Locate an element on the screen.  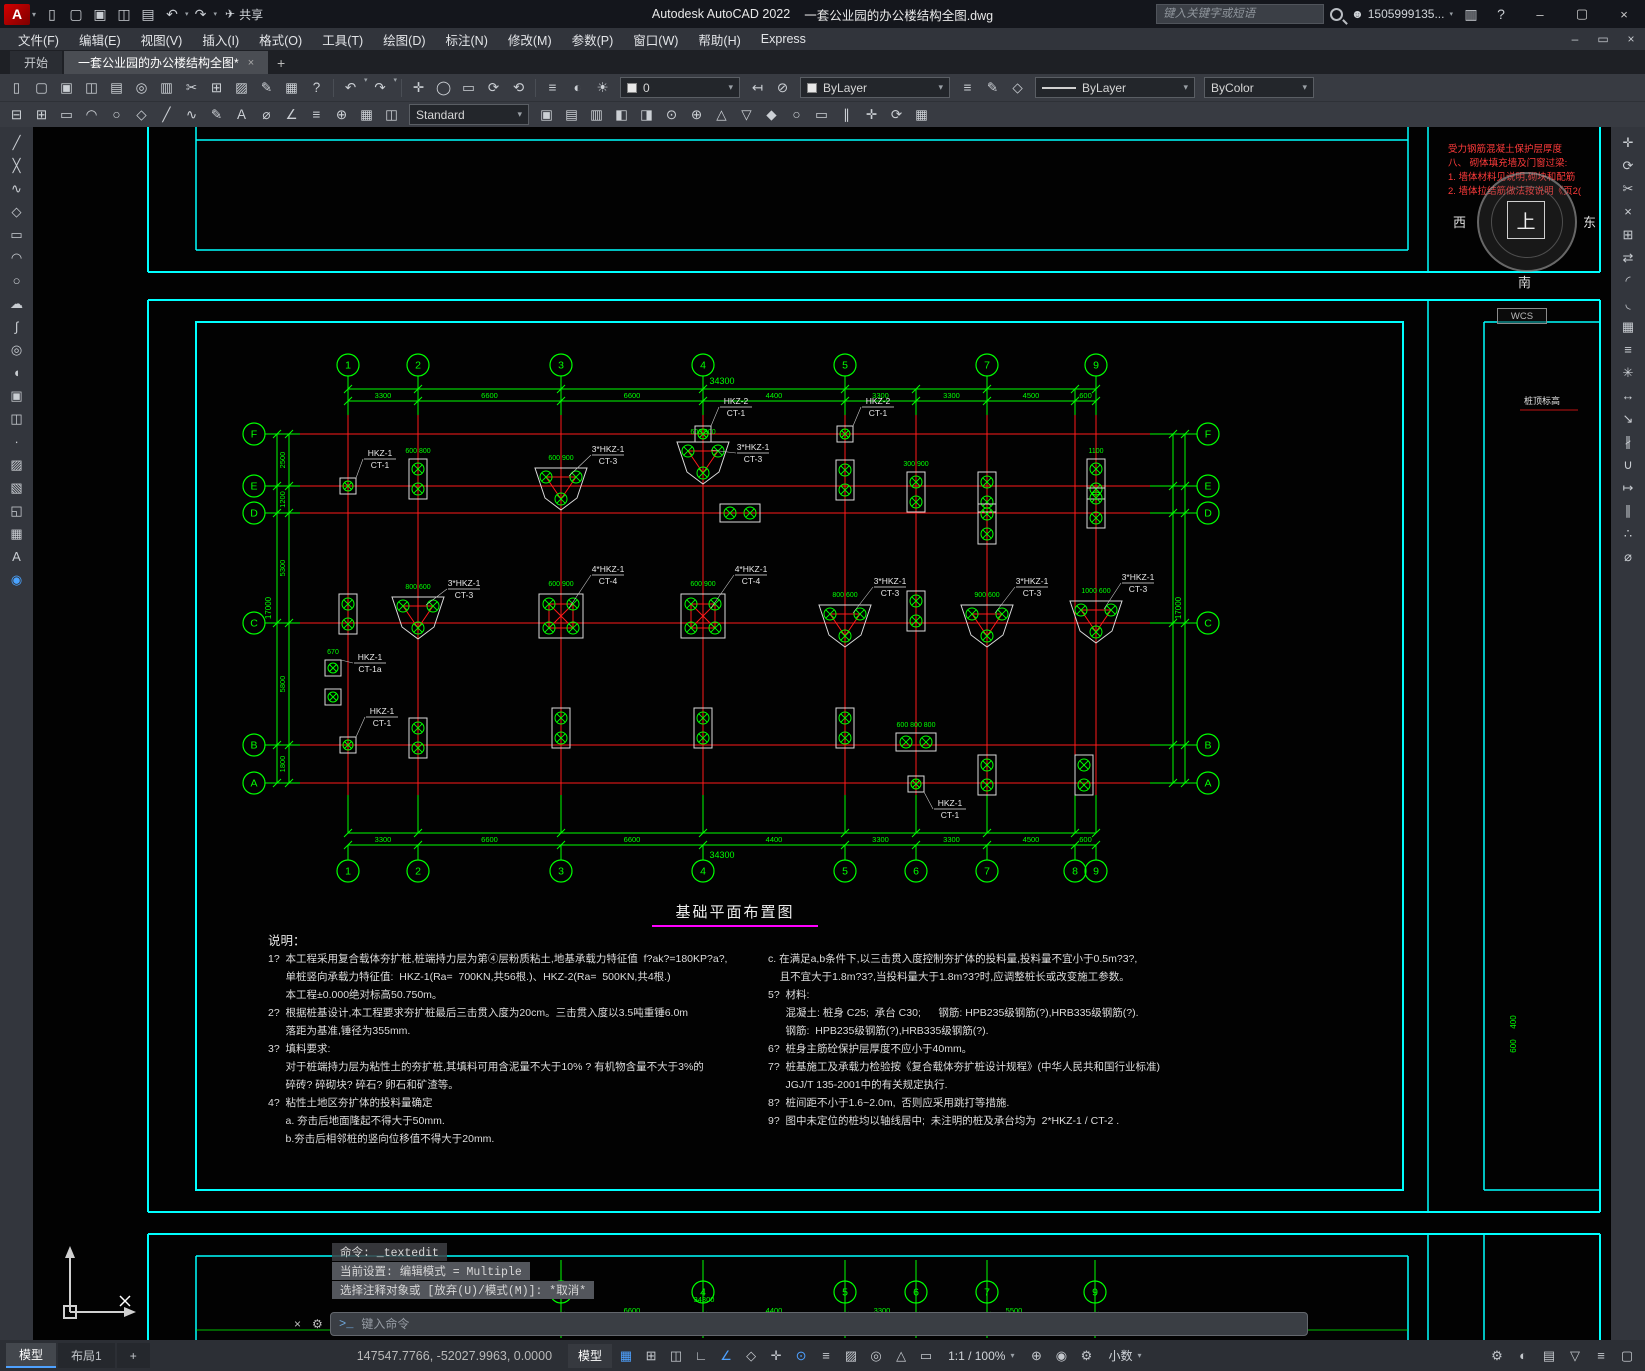
autoscale-icon: ◉ is located at coordinates (1061, 1356).